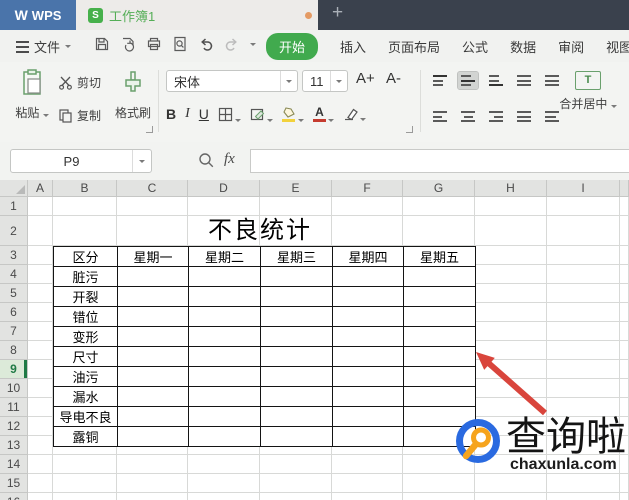  What do you see at coordinates (468, 80) in the screenshot?
I see `align-middle-button` at bounding box center [468, 80].